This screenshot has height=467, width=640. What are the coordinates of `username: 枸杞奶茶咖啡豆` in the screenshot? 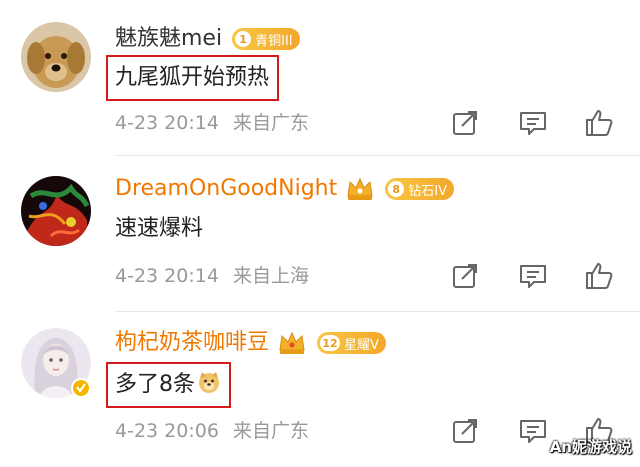 It's located at (192, 343).